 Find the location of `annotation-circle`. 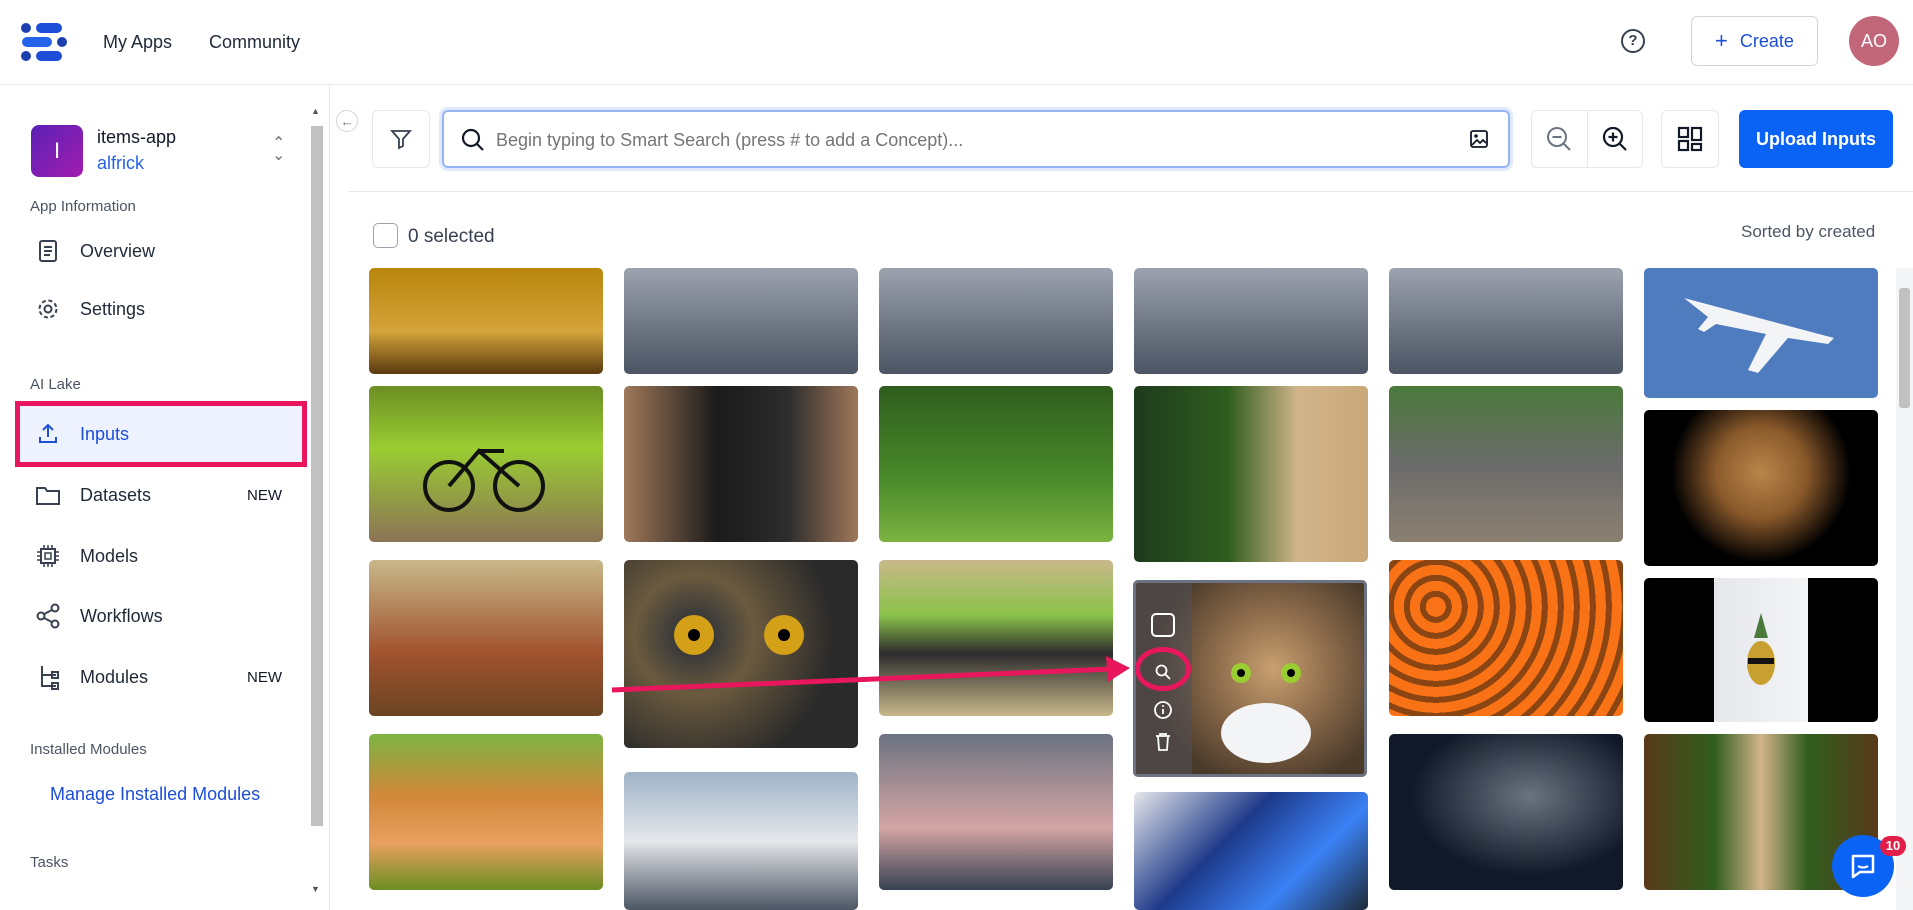

annotation-circle is located at coordinates (1163, 669).